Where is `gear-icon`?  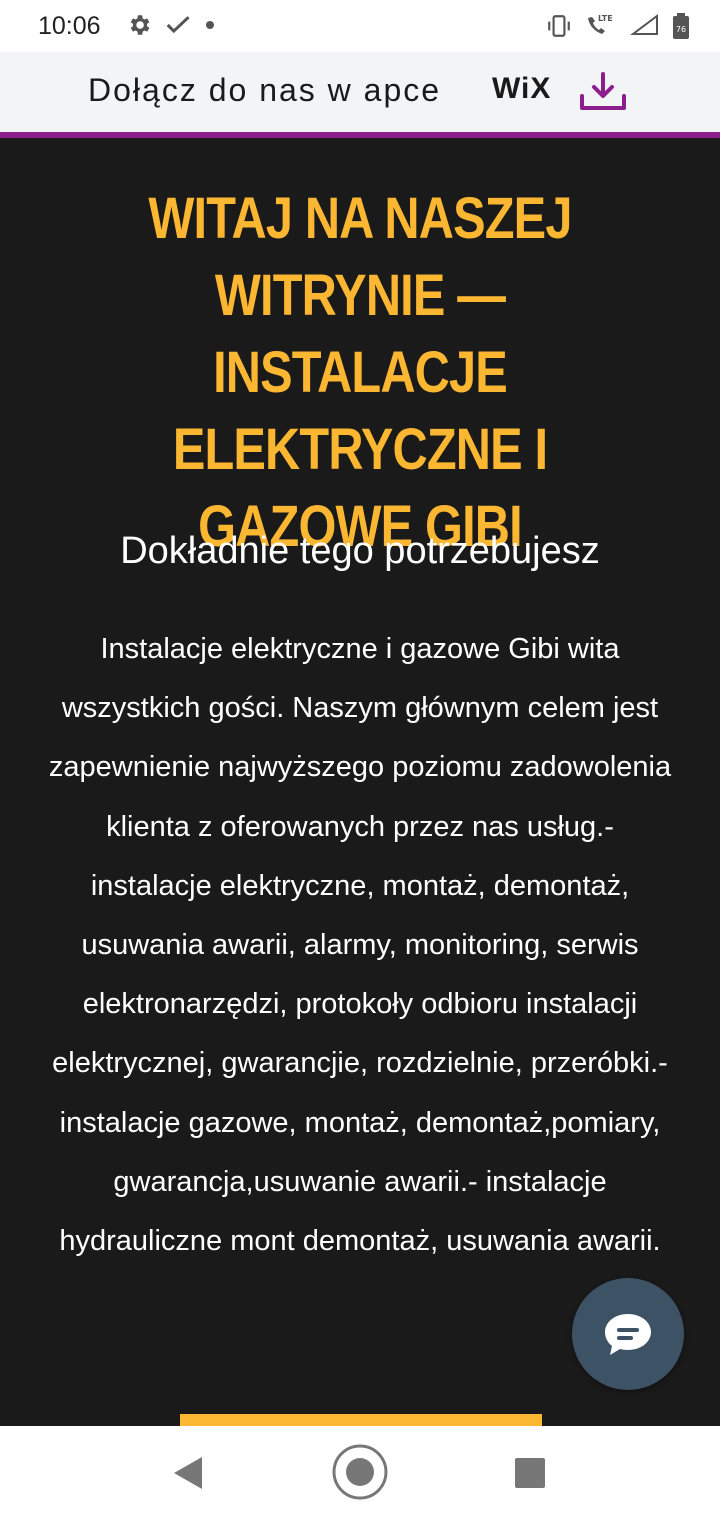
gear-icon is located at coordinates (140, 25).